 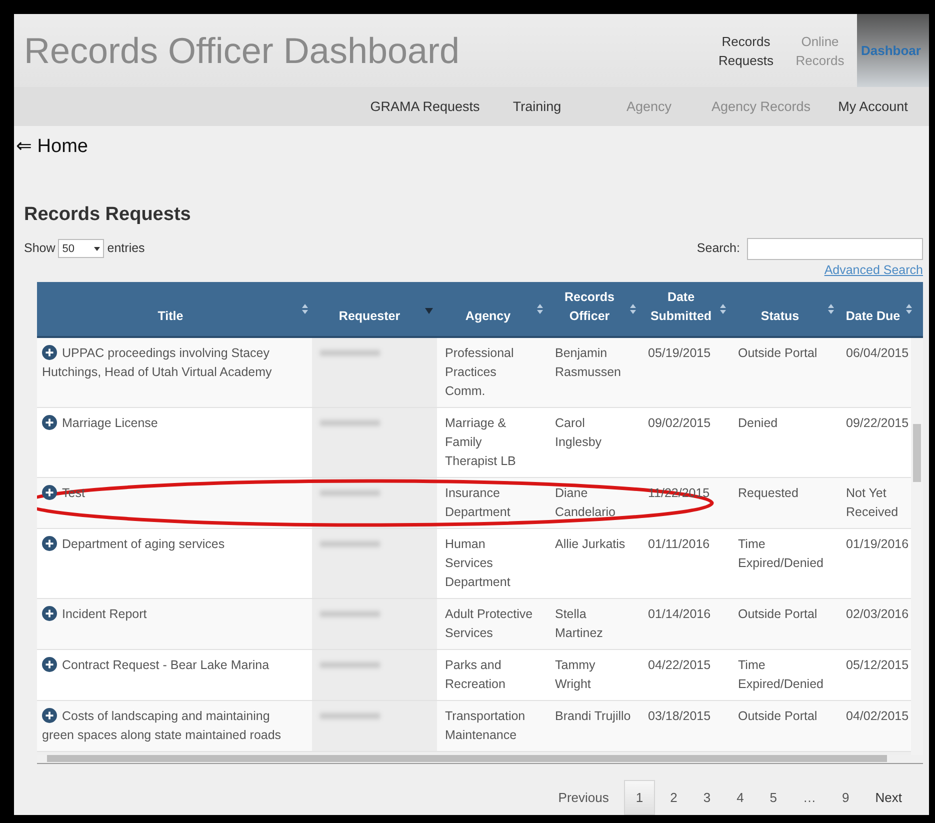 I want to click on main-nav-link: Training, so click(x=537, y=106).